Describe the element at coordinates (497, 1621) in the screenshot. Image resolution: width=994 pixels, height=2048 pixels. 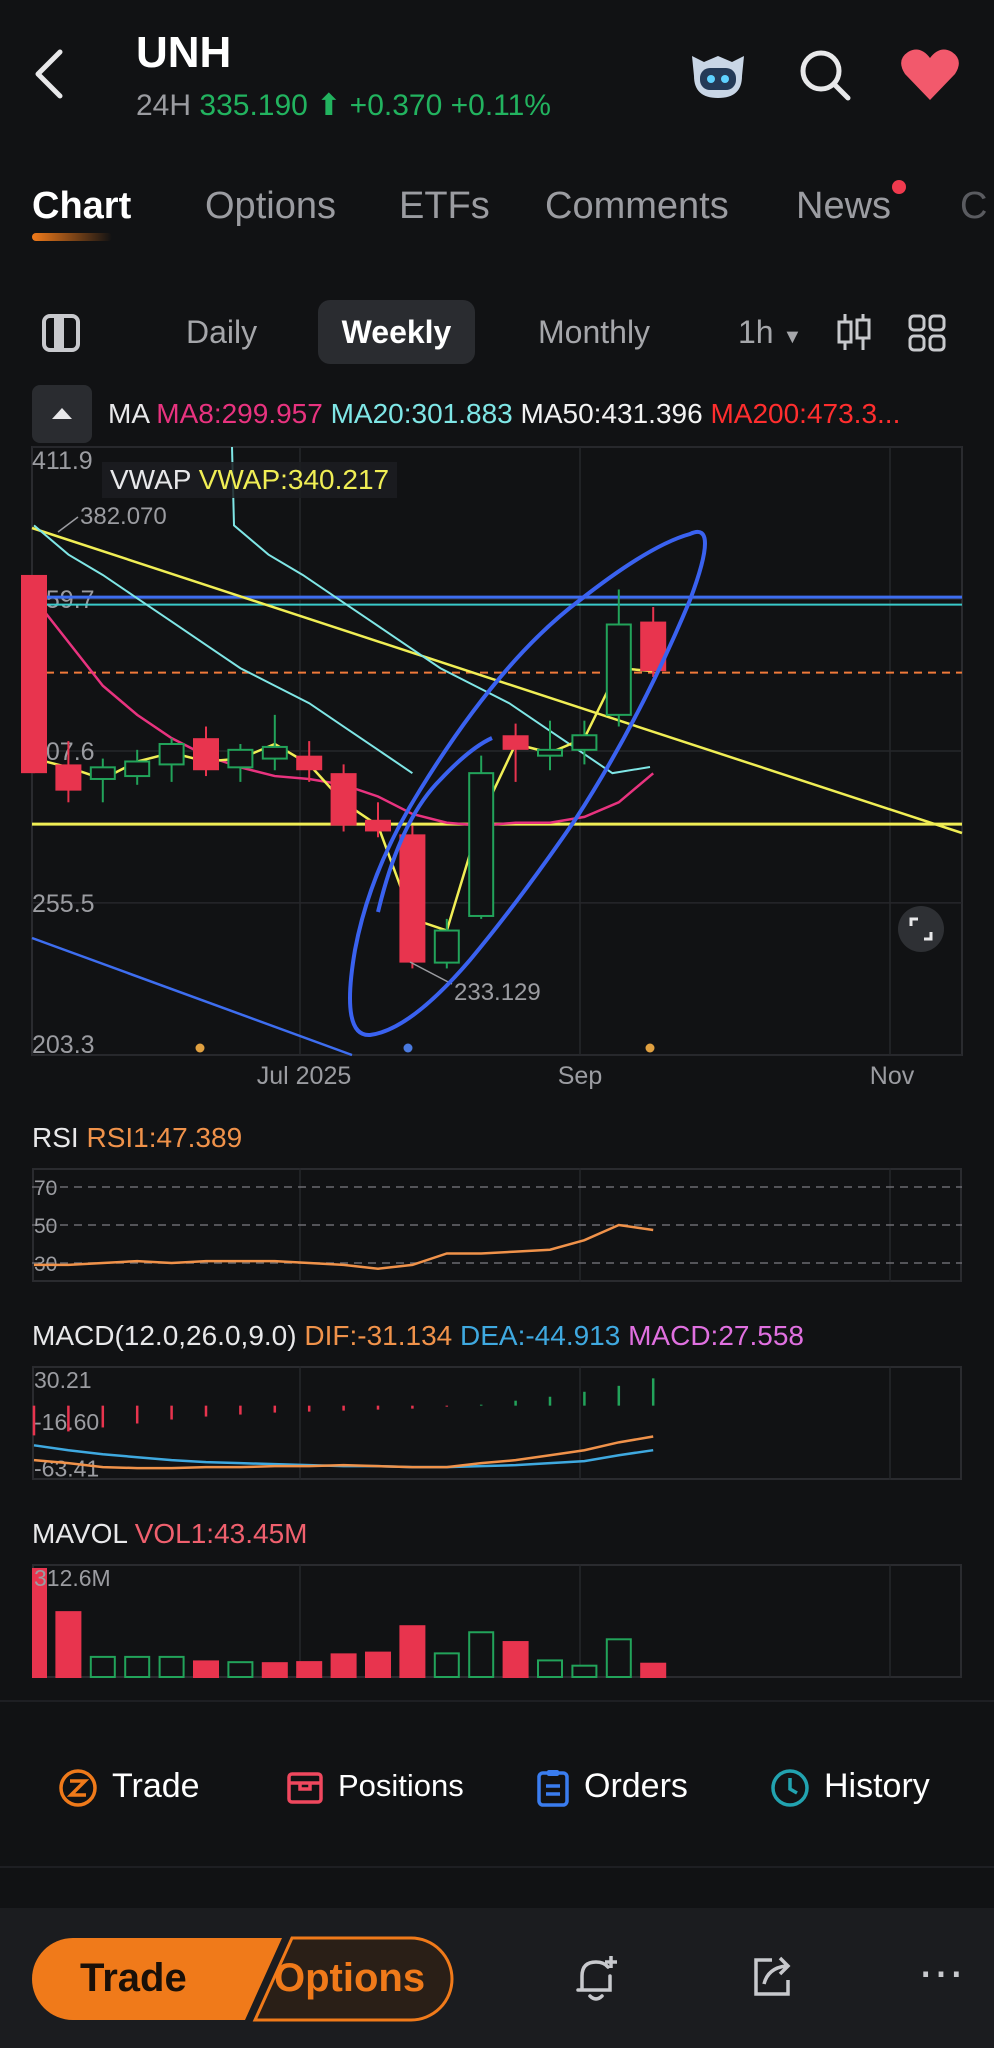
I see `volume-chart: 312.6M` at that location.